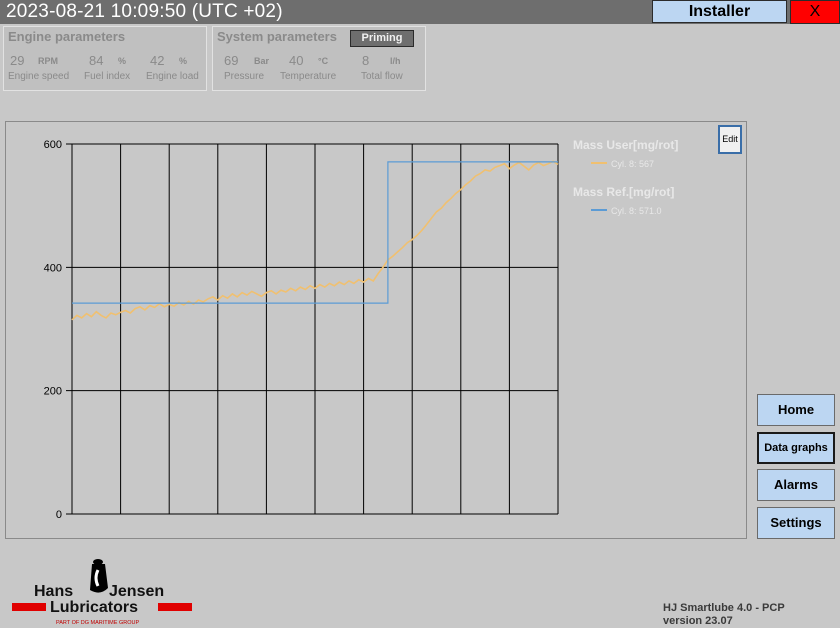 This screenshot has width=840, height=628. What do you see at coordinates (323, 61) in the screenshot?
I see `temperature-unit: °C` at bounding box center [323, 61].